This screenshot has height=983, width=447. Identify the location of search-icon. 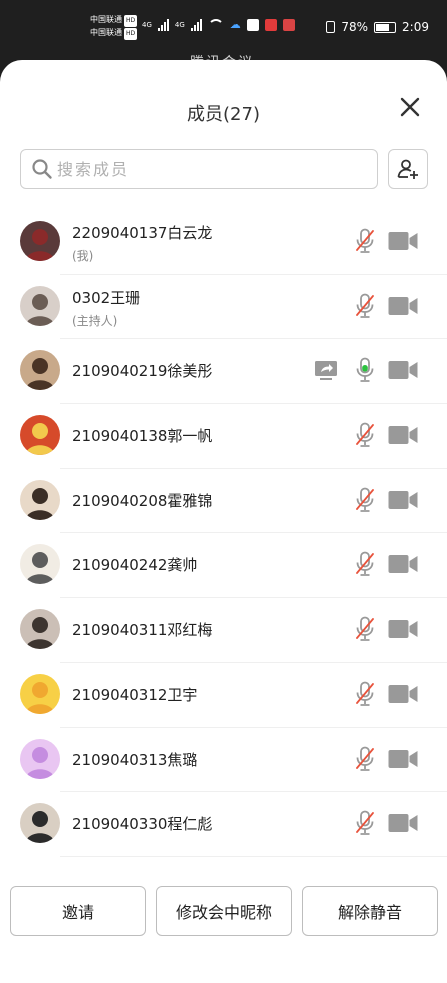
(42, 169).